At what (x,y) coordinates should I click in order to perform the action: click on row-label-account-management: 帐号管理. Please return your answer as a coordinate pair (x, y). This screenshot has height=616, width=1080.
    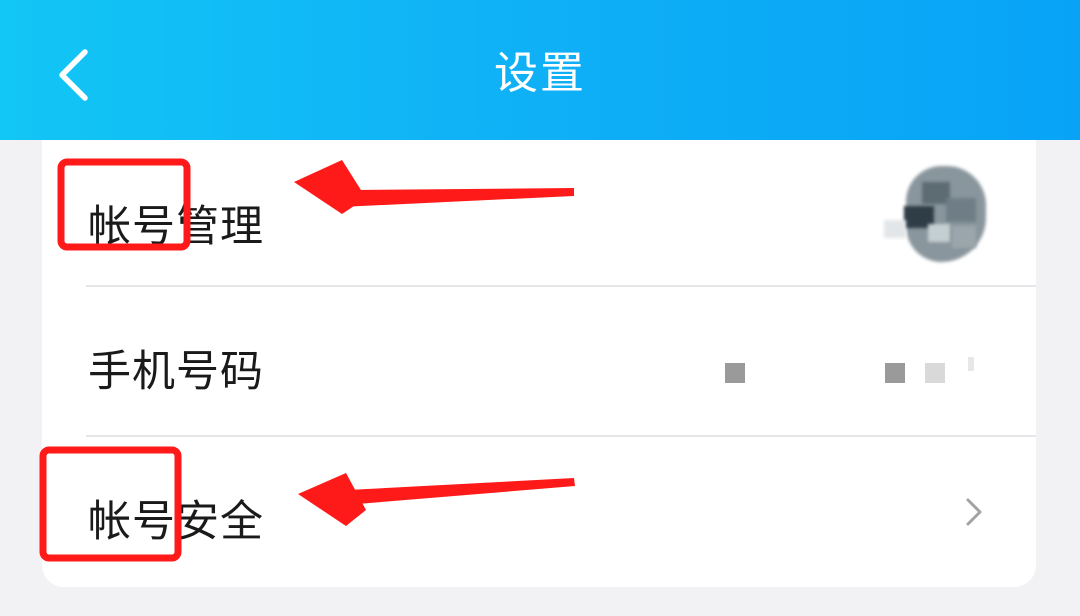
    Looking at the image, I should click on (176, 227).